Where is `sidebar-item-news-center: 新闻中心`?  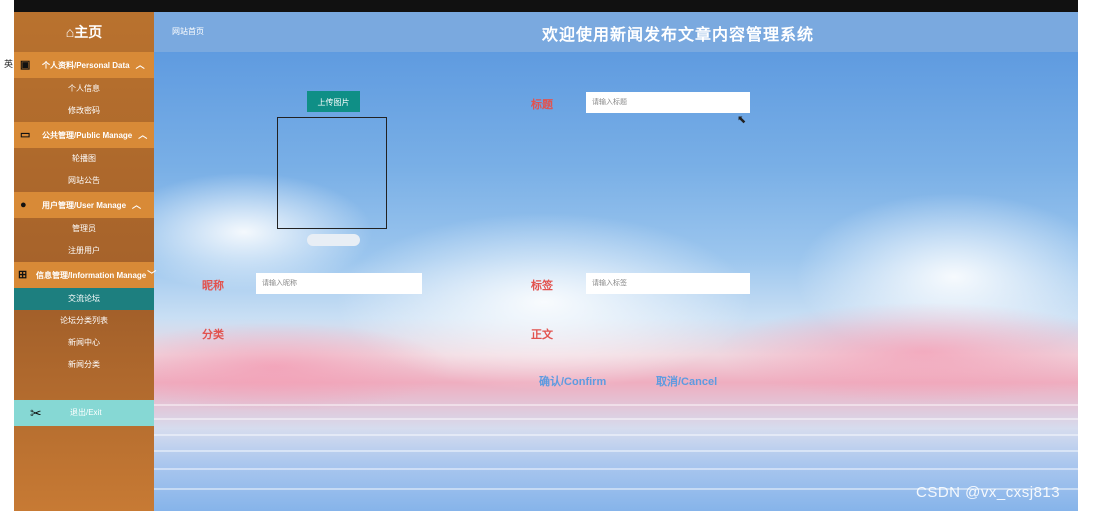 sidebar-item-news-center: 新闻中心 is located at coordinates (84, 343).